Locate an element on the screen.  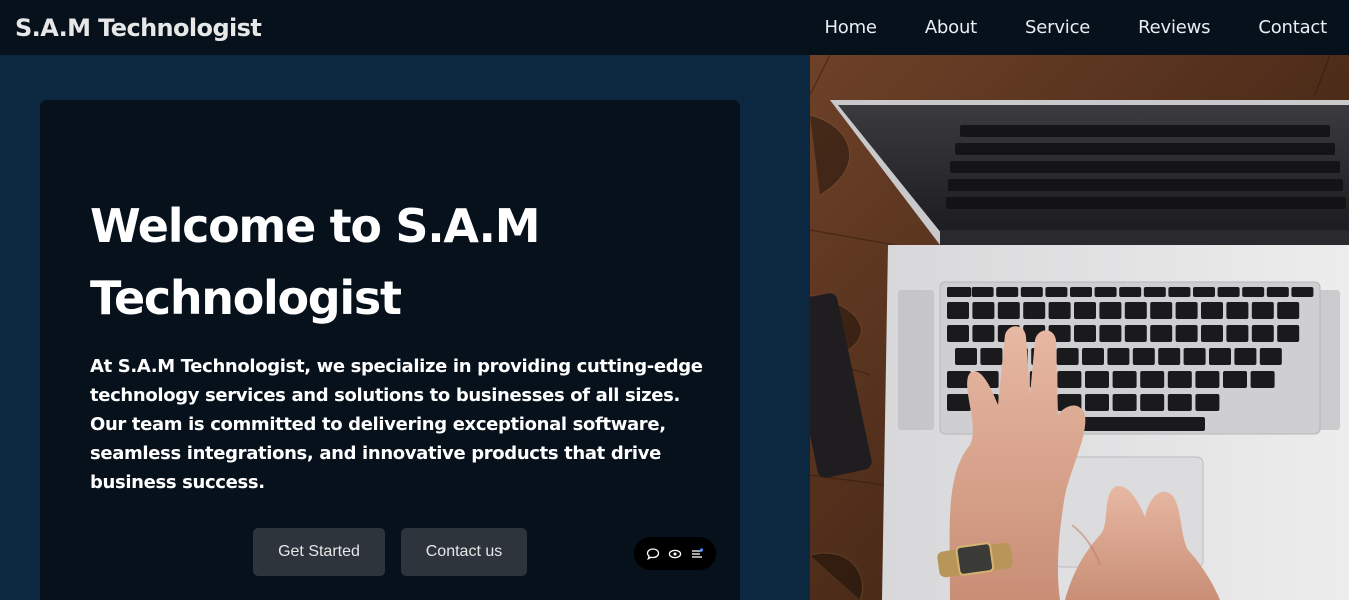
floating-widget is located at coordinates (675, 553).